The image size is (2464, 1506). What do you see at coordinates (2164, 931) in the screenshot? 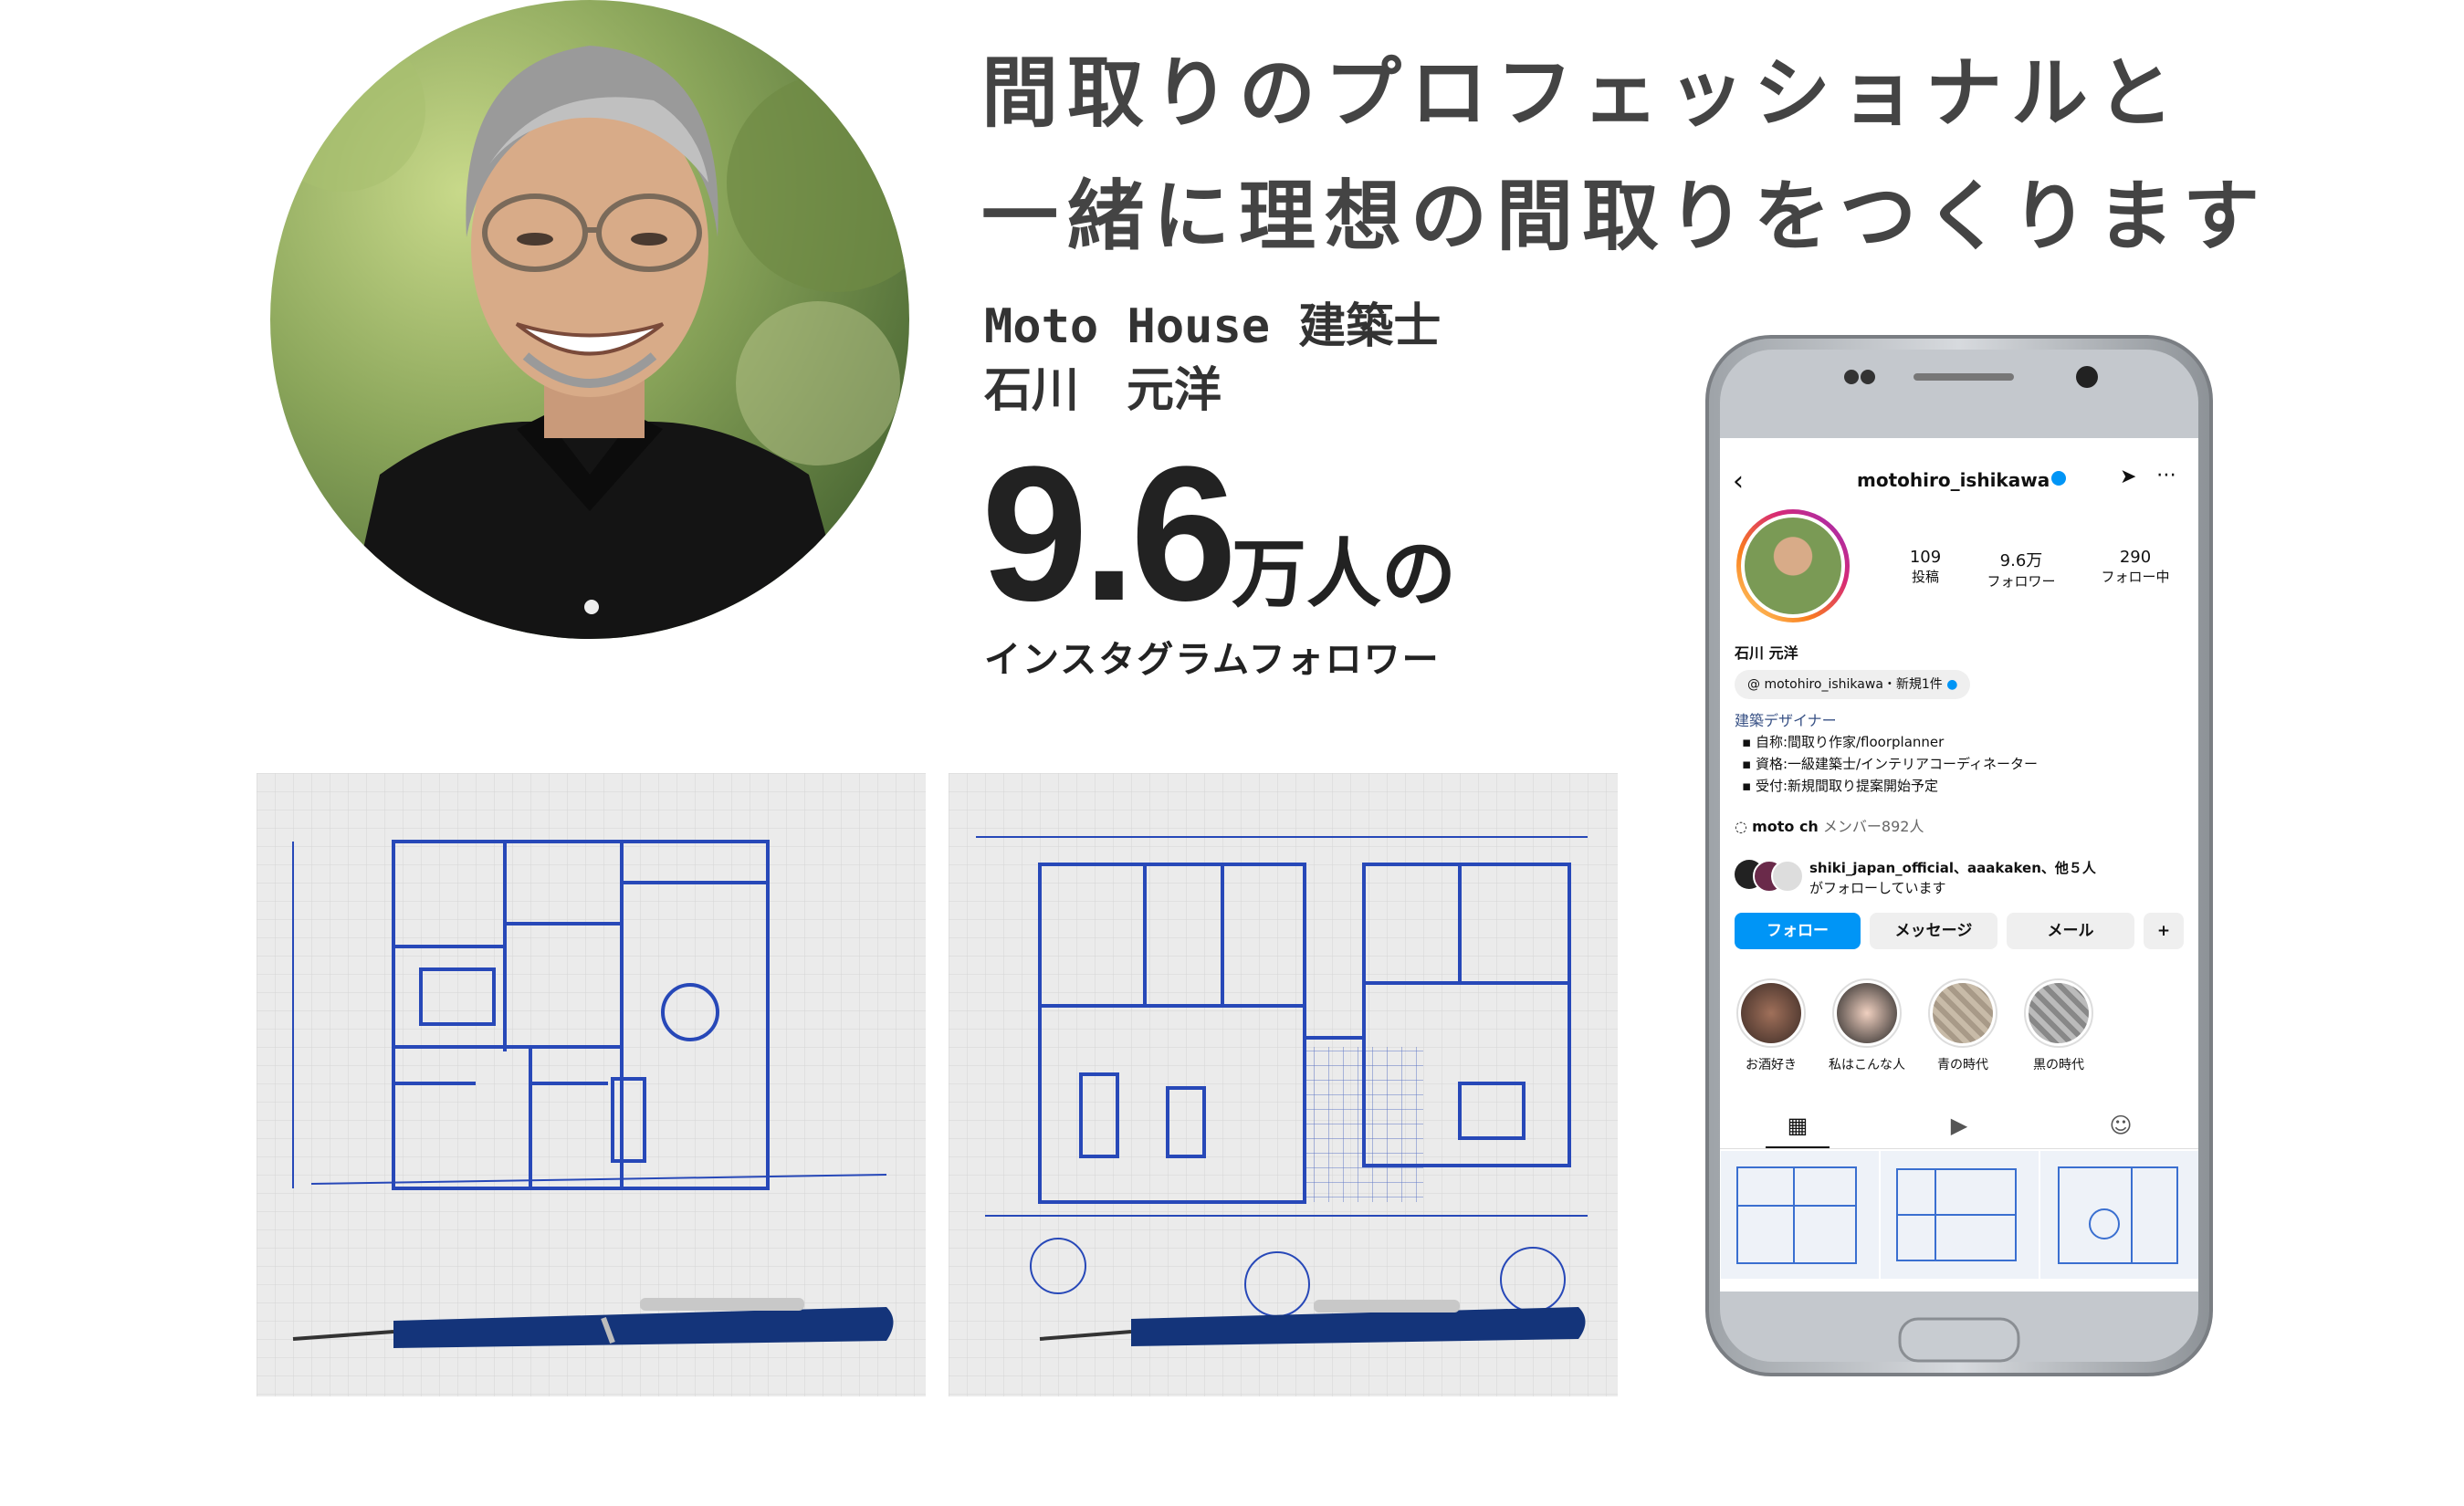
I see `add-person-icon: +` at bounding box center [2164, 931].